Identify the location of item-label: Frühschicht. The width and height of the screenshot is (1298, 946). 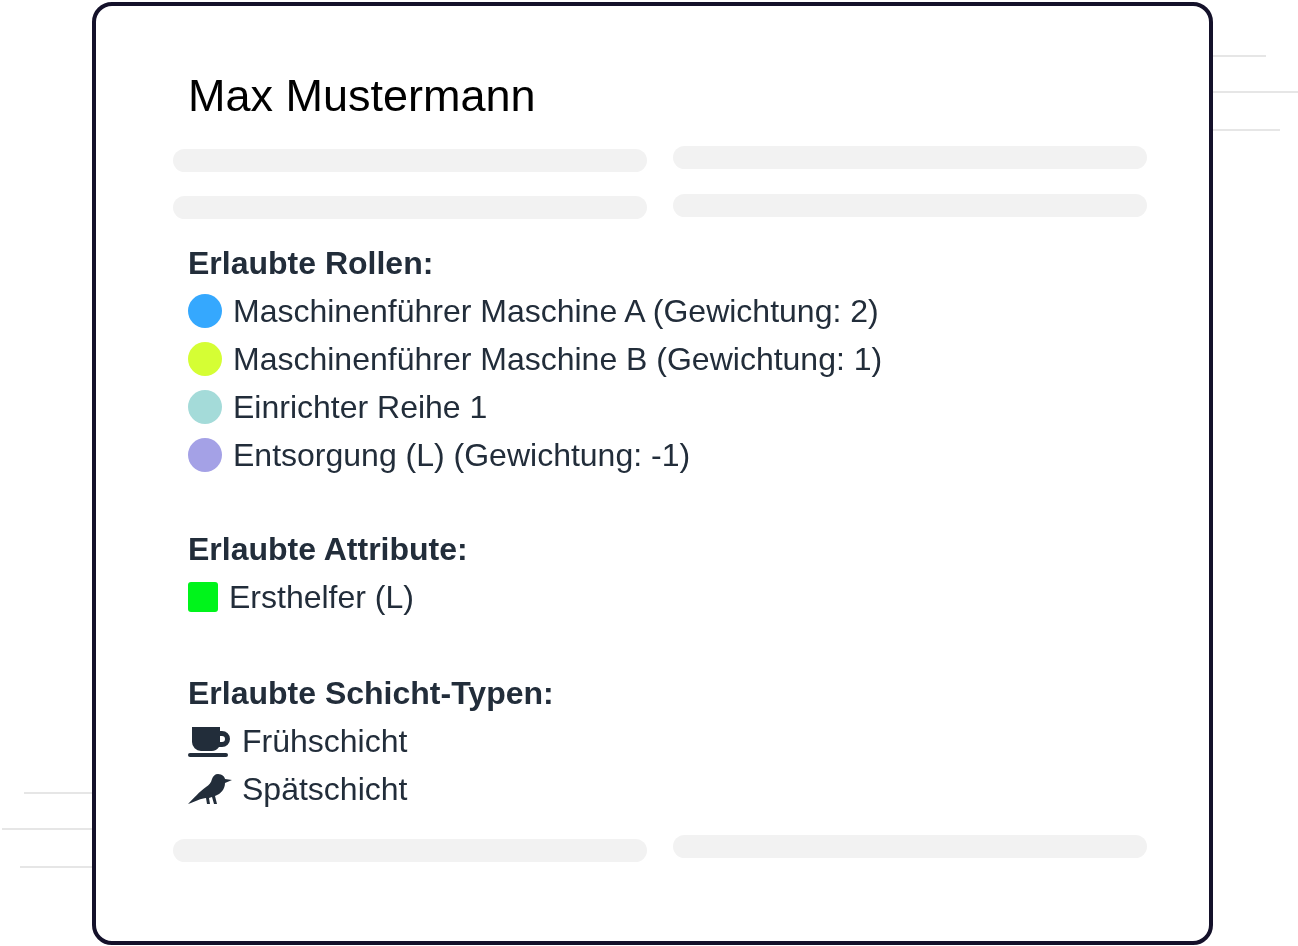
(325, 741).